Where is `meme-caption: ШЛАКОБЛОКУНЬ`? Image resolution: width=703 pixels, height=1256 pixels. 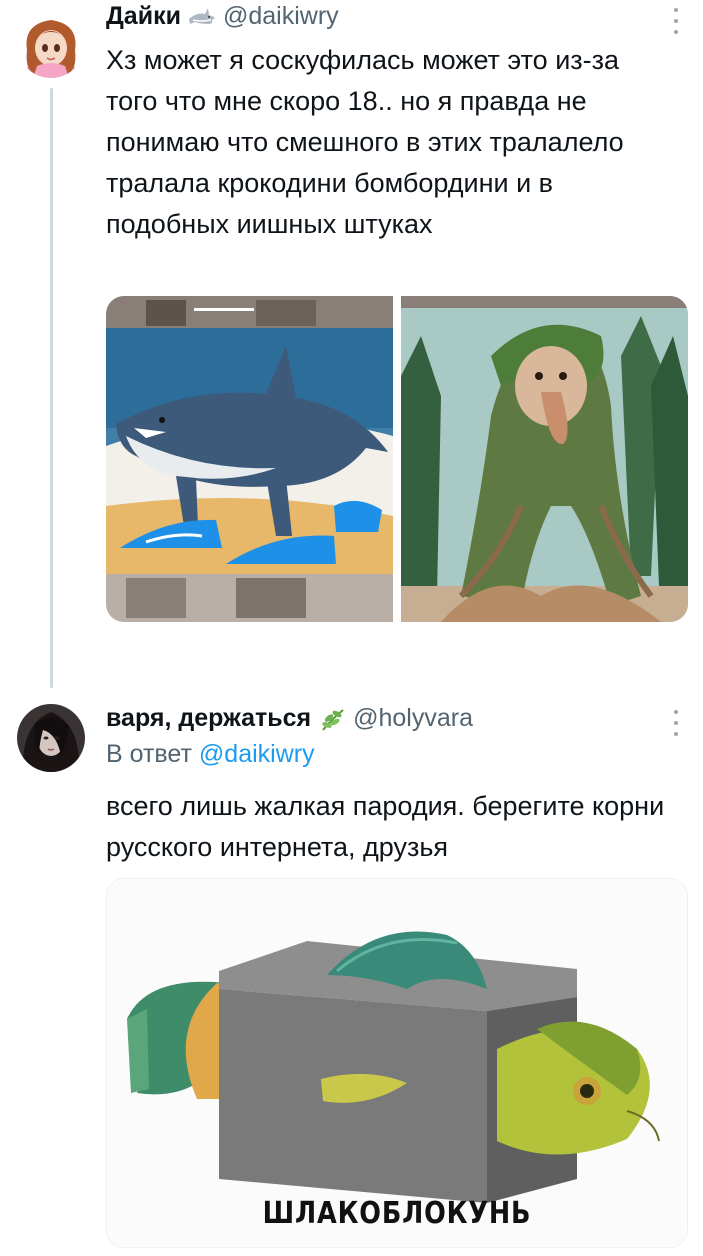 meme-caption: ШЛАКОБЛОКУНЬ is located at coordinates (397, 1213).